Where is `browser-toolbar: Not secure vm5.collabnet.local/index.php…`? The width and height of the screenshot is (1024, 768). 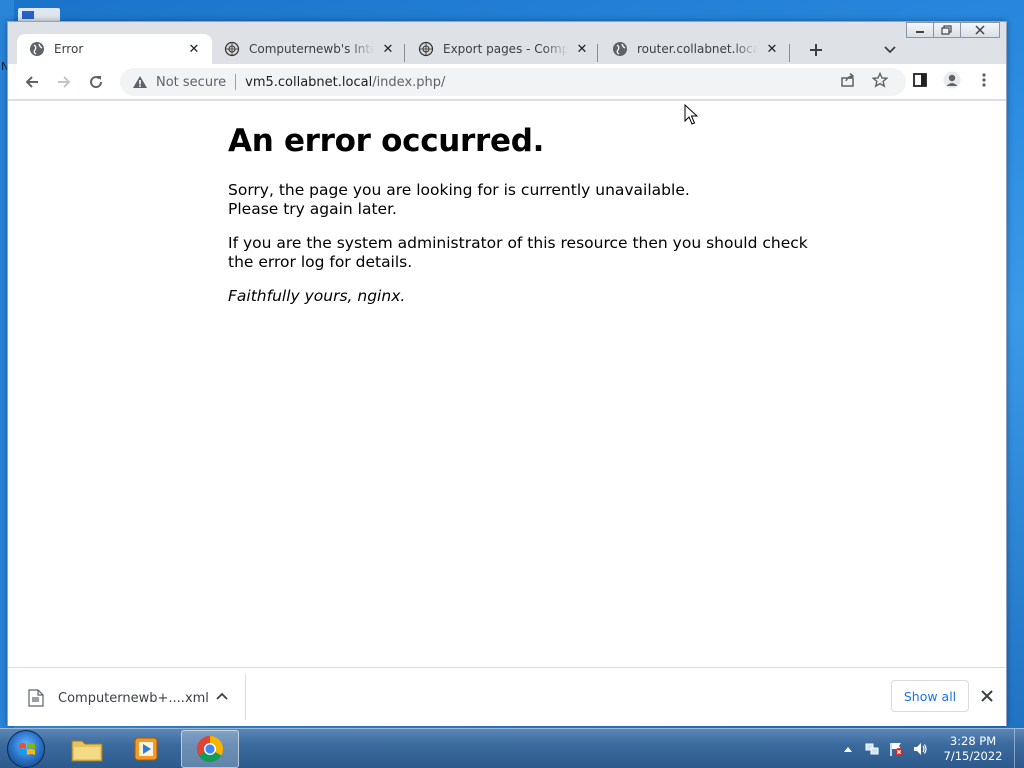
browser-toolbar: Not secure vm5.collabnet.local/index.php… is located at coordinates (507, 82).